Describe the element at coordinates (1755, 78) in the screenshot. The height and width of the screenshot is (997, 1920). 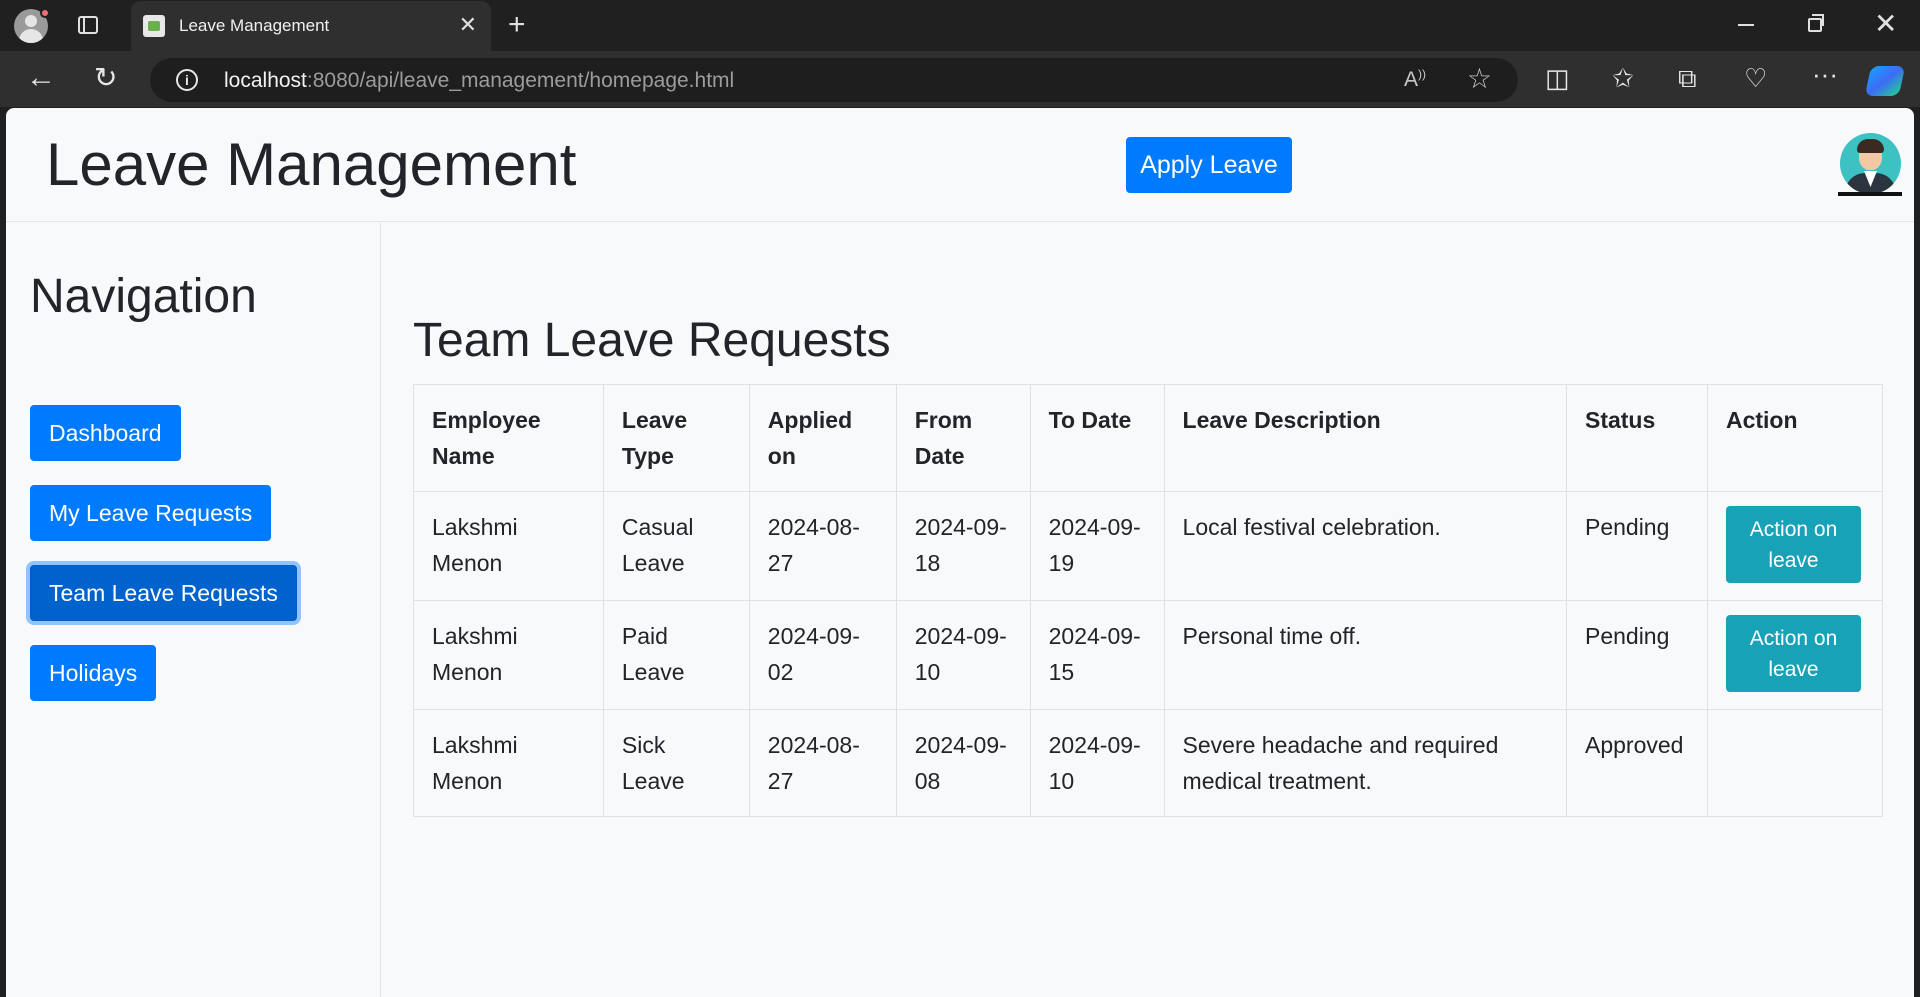
I see `browser-essentials-icon: ♡` at that location.